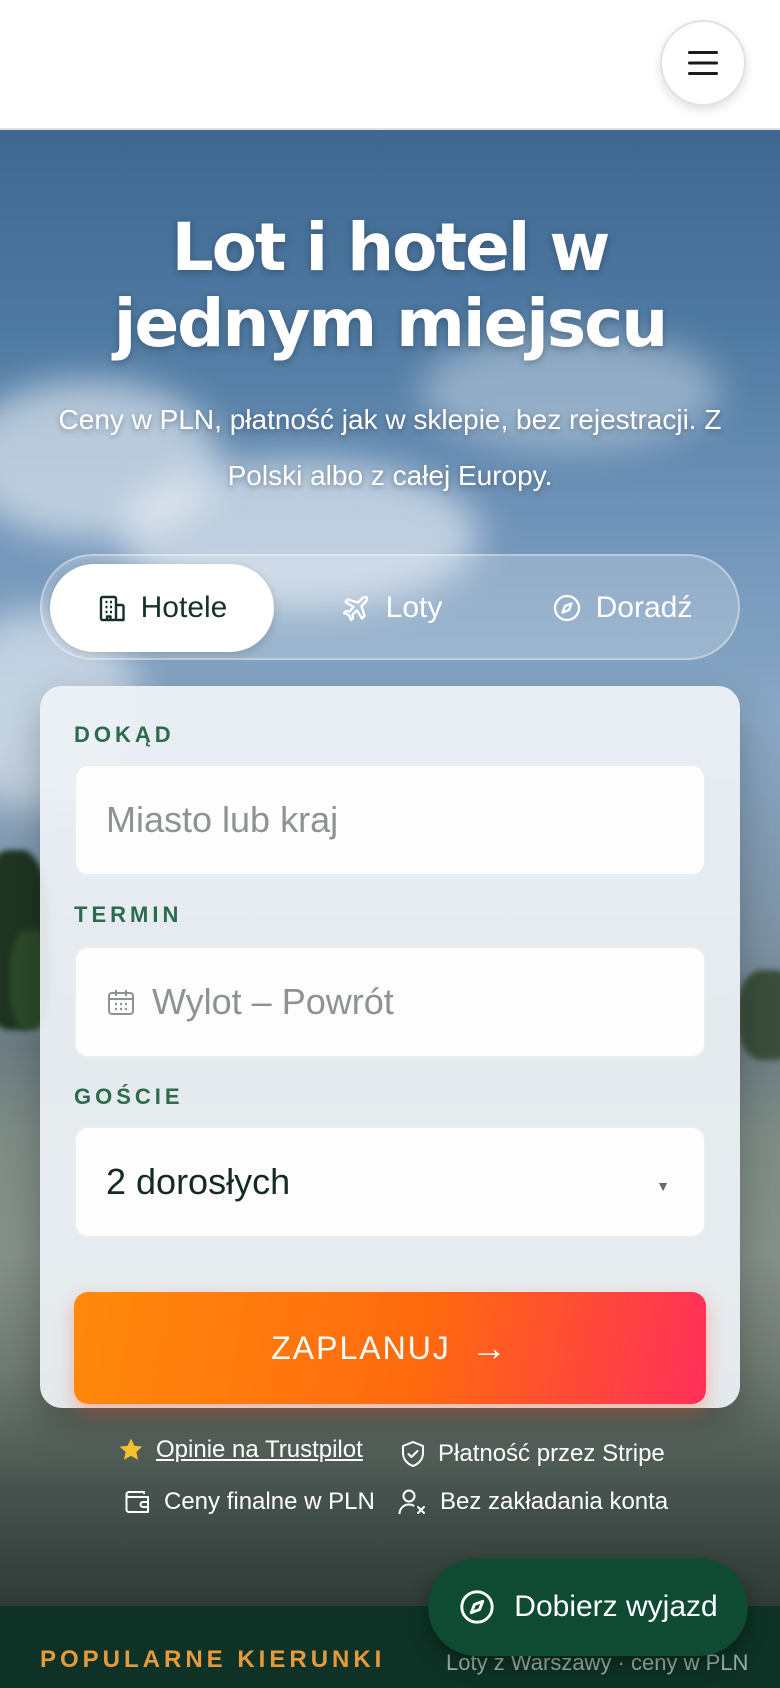  Describe the element at coordinates (554, 1501) in the screenshot. I see `no-account-label: Bez zakładania konta` at that location.